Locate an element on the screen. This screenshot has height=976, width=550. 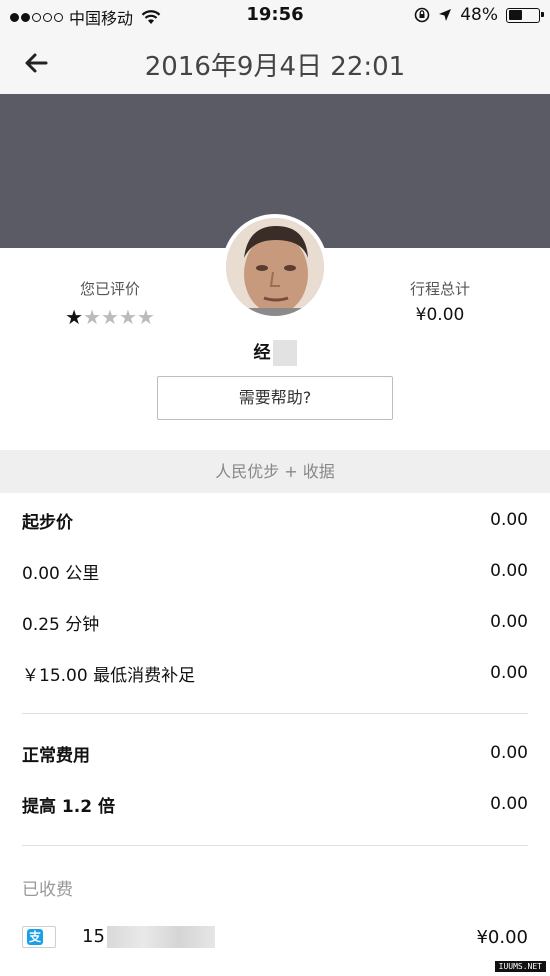
status-bar: 中国移动 19:56 48% is located at coordinates (275, 16).